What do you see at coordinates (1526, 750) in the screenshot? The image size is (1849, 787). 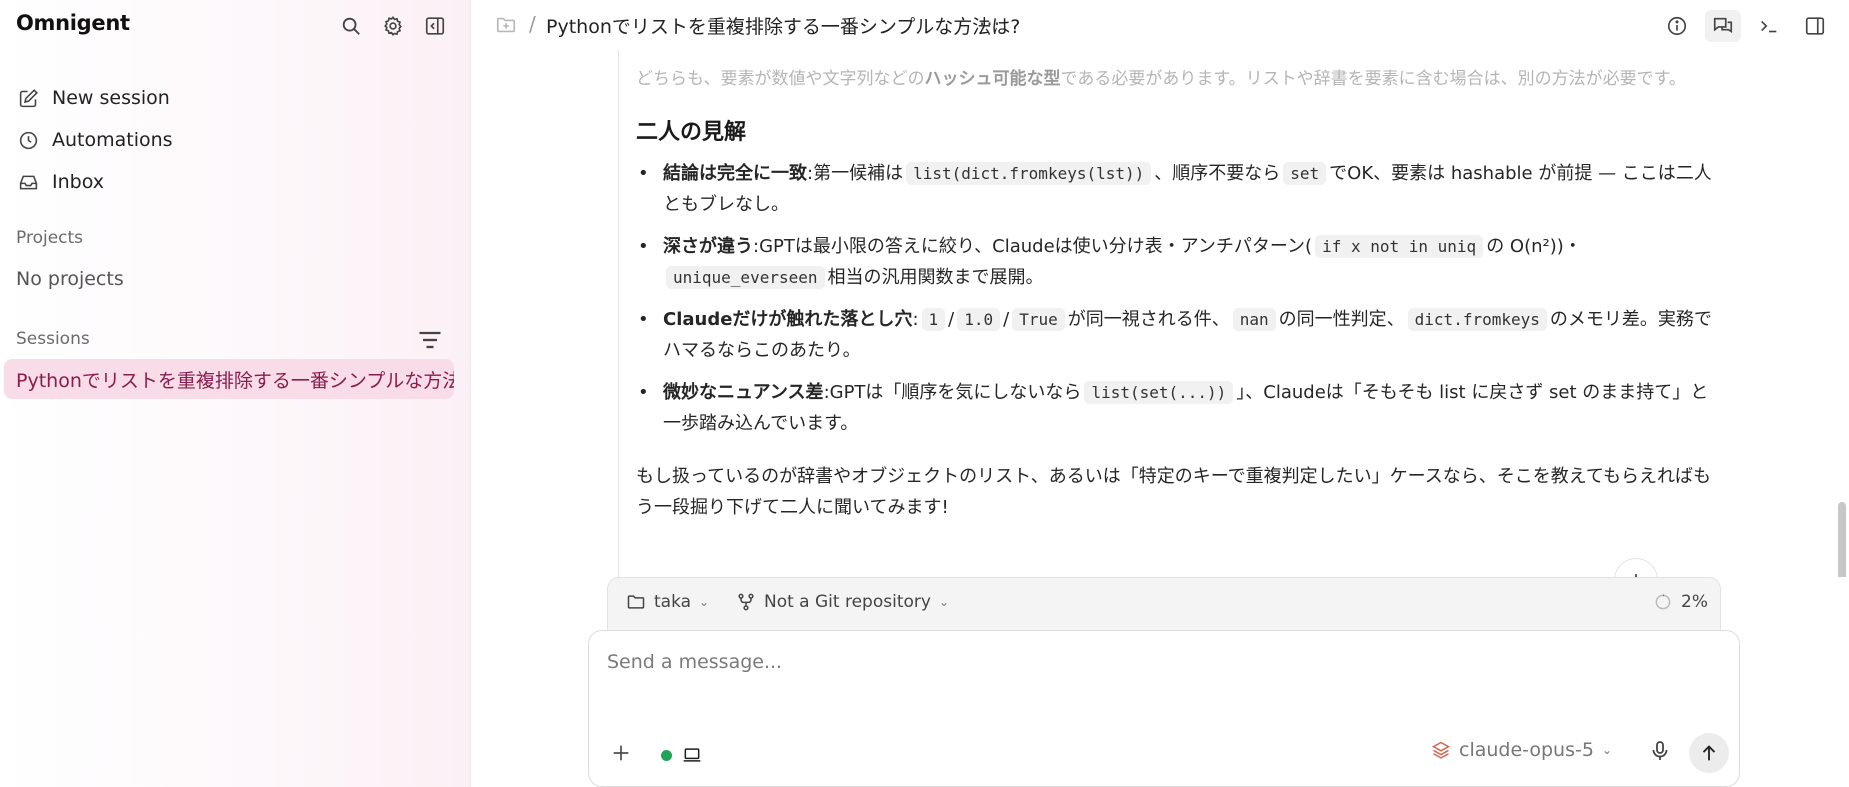 I see `model-name: claude-opus-5` at bounding box center [1526, 750].